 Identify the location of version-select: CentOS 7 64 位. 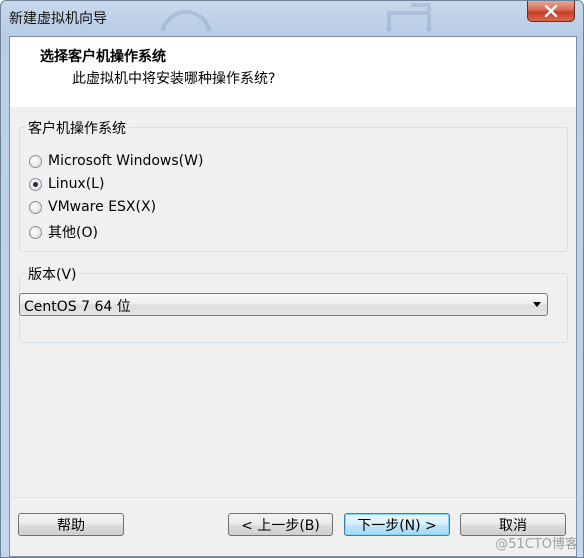
(283, 304).